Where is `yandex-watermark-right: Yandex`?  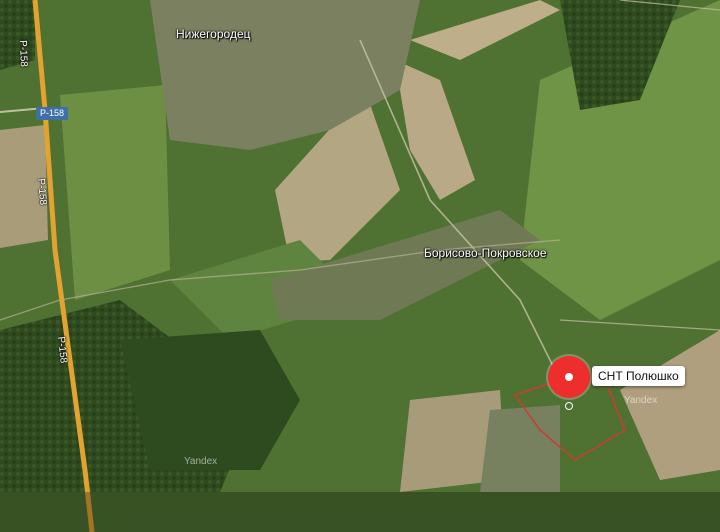
yandex-watermark-right: Yandex is located at coordinates (641, 400).